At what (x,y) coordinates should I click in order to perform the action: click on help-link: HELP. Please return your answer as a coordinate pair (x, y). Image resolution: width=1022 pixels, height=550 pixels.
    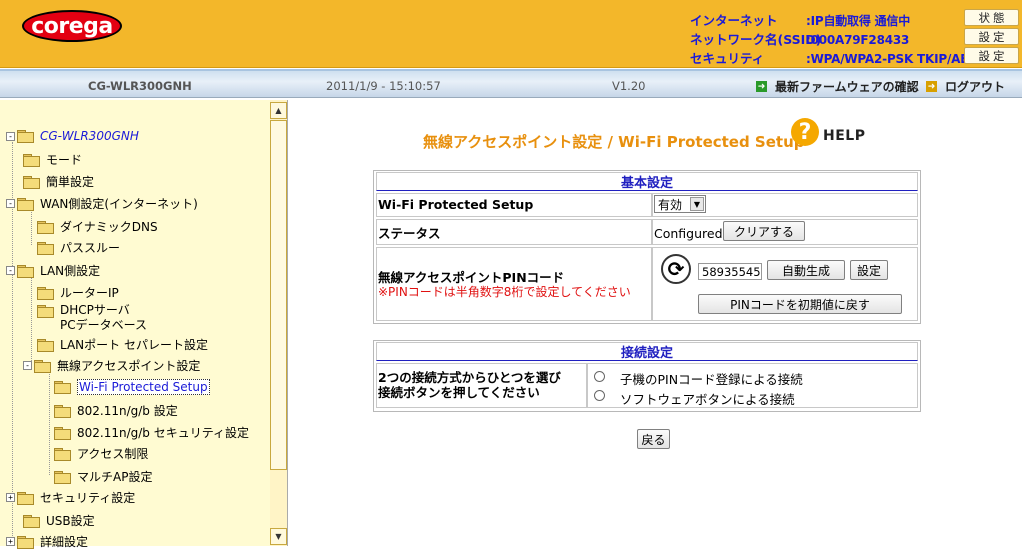
    Looking at the image, I should click on (844, 136).